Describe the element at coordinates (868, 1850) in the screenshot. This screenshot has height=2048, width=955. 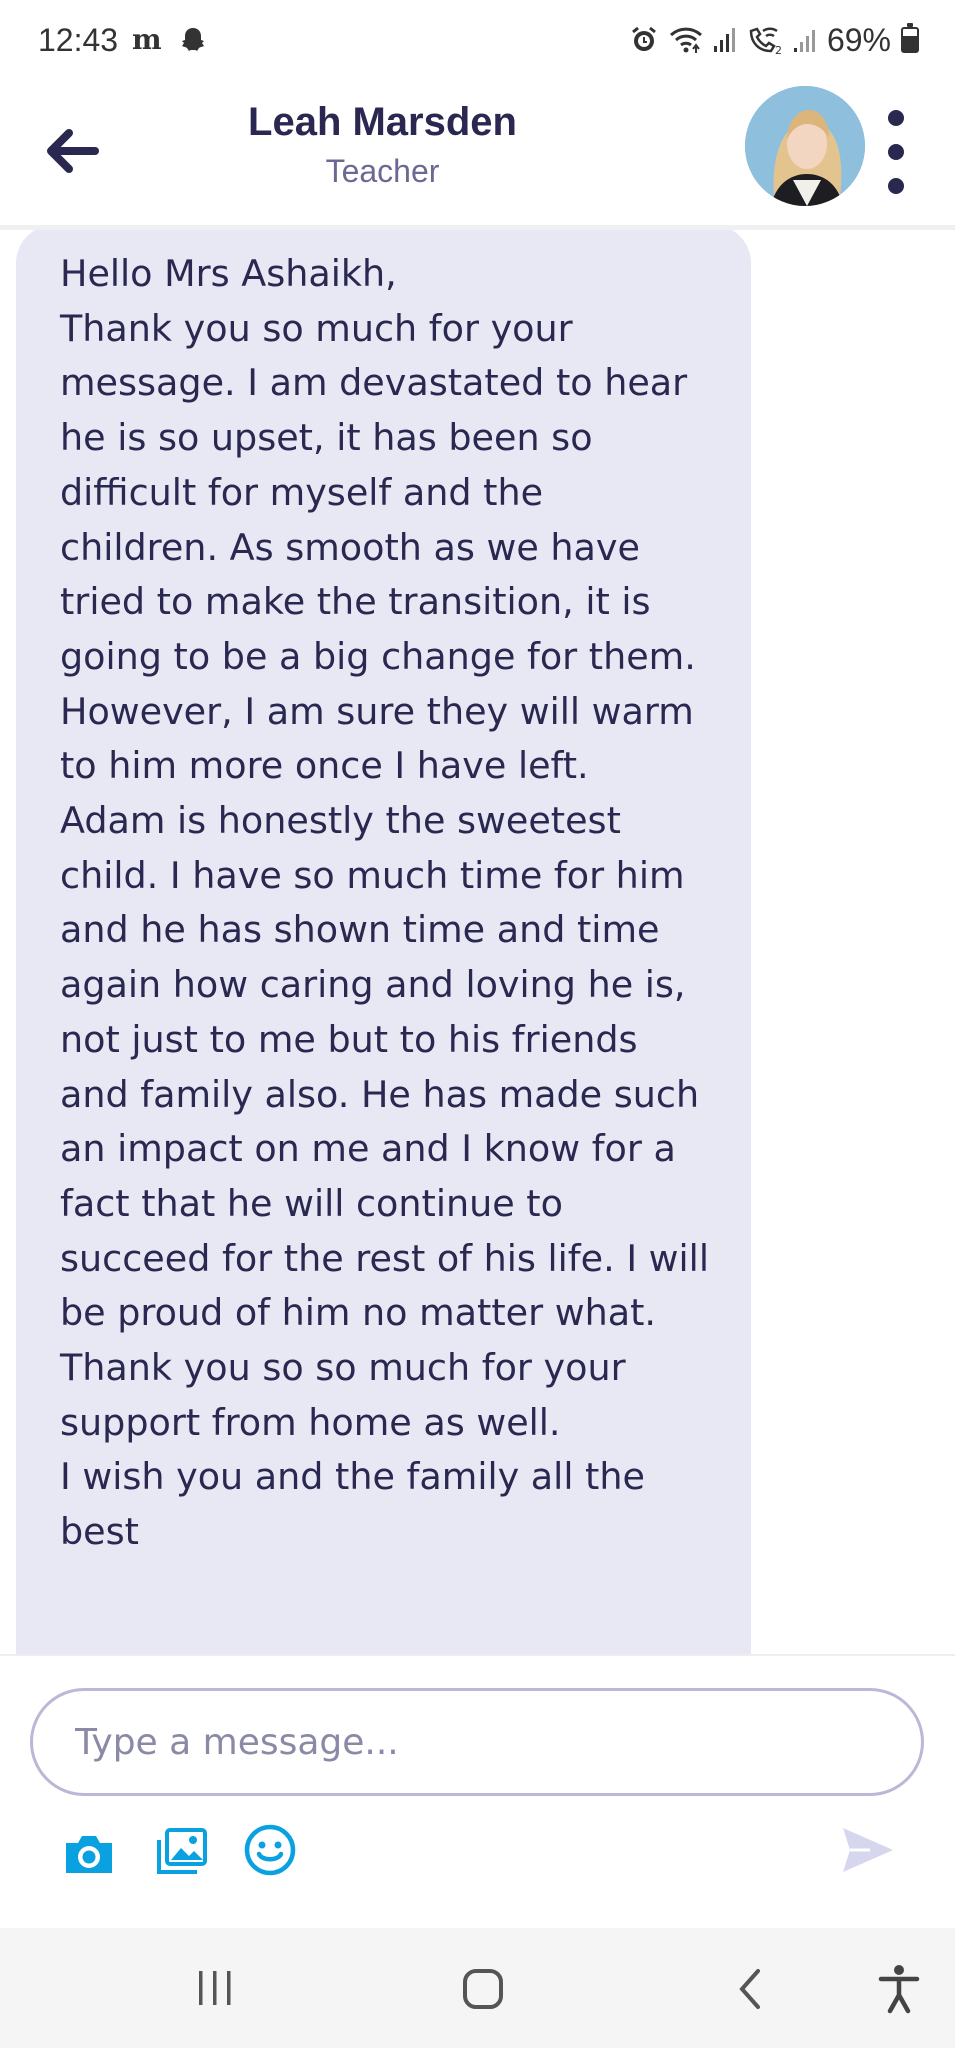
I see `send-icon` at that location.